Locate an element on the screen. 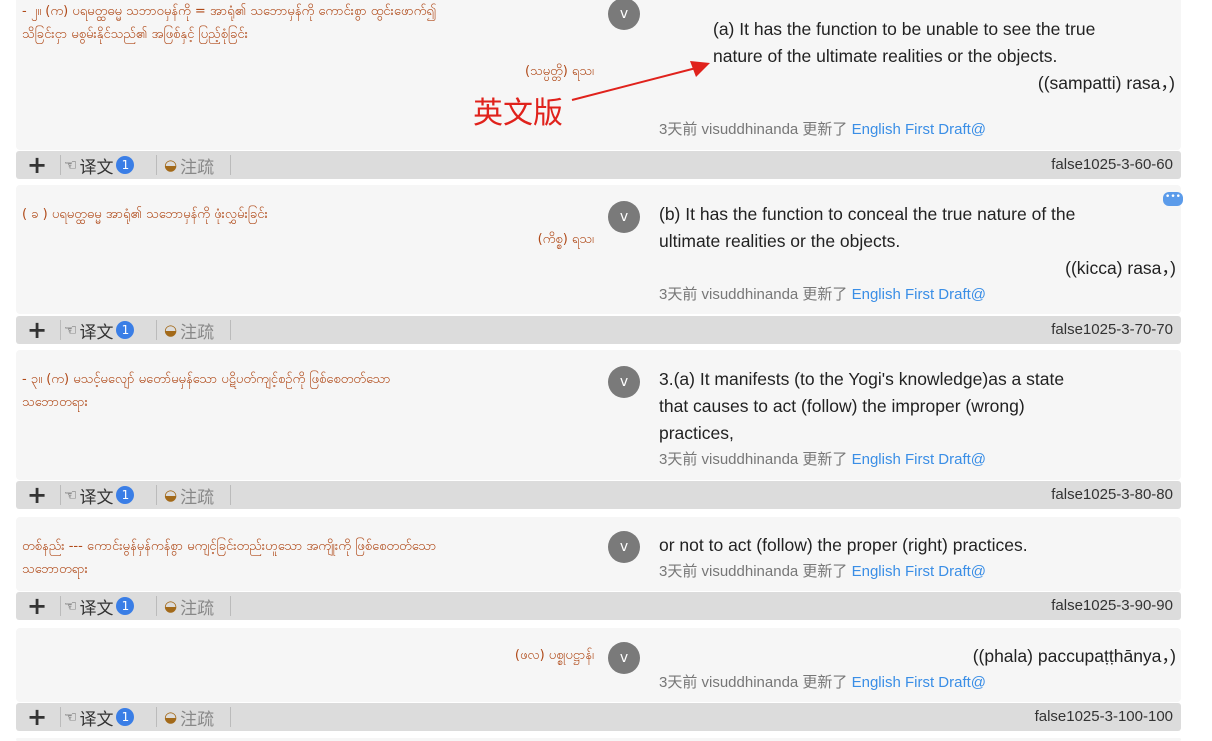 Image resolution: width=1212 pixels, height=741 pixels. sentence-toolbar: + ☜ 译文 1 ◒ 注疏 false1025-3-70-70 is located at coordinates (598, 330).